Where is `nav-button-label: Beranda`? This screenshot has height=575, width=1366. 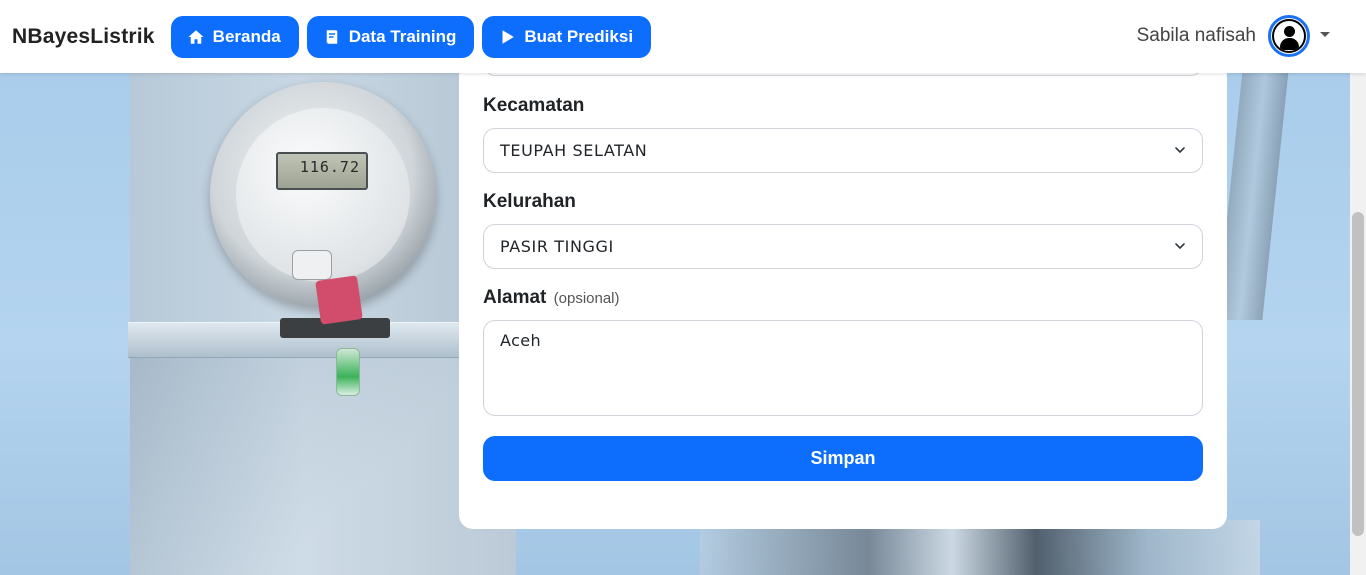 nav-button-label: Beranda is located at coordinates (246, 36).